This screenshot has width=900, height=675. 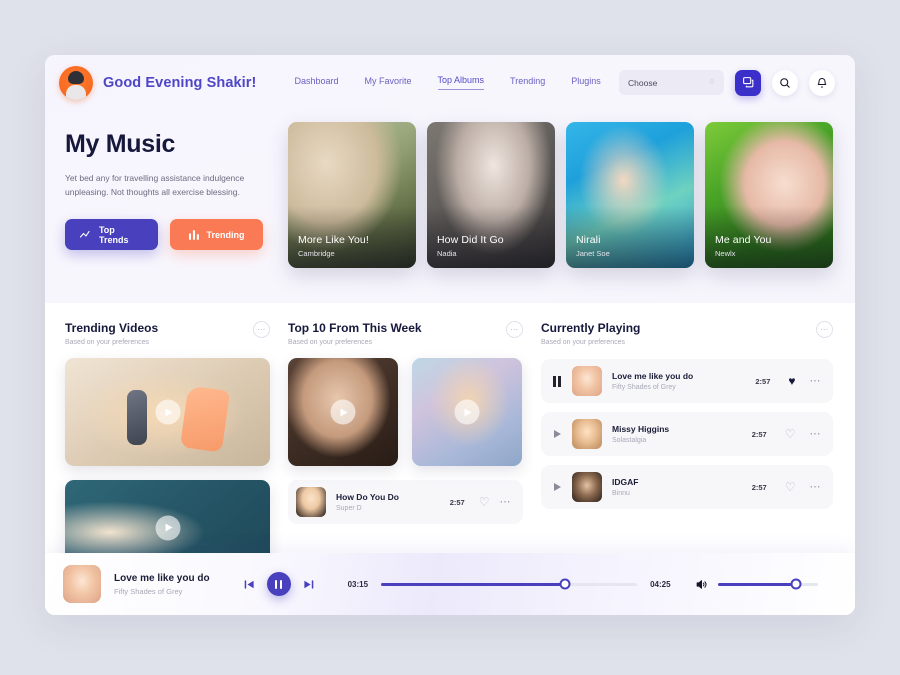 What do you see at coordinates (727, 82) in the screenshot?
I see `top-bar-actions: Choose ♢` at bounding box center [727, 82].